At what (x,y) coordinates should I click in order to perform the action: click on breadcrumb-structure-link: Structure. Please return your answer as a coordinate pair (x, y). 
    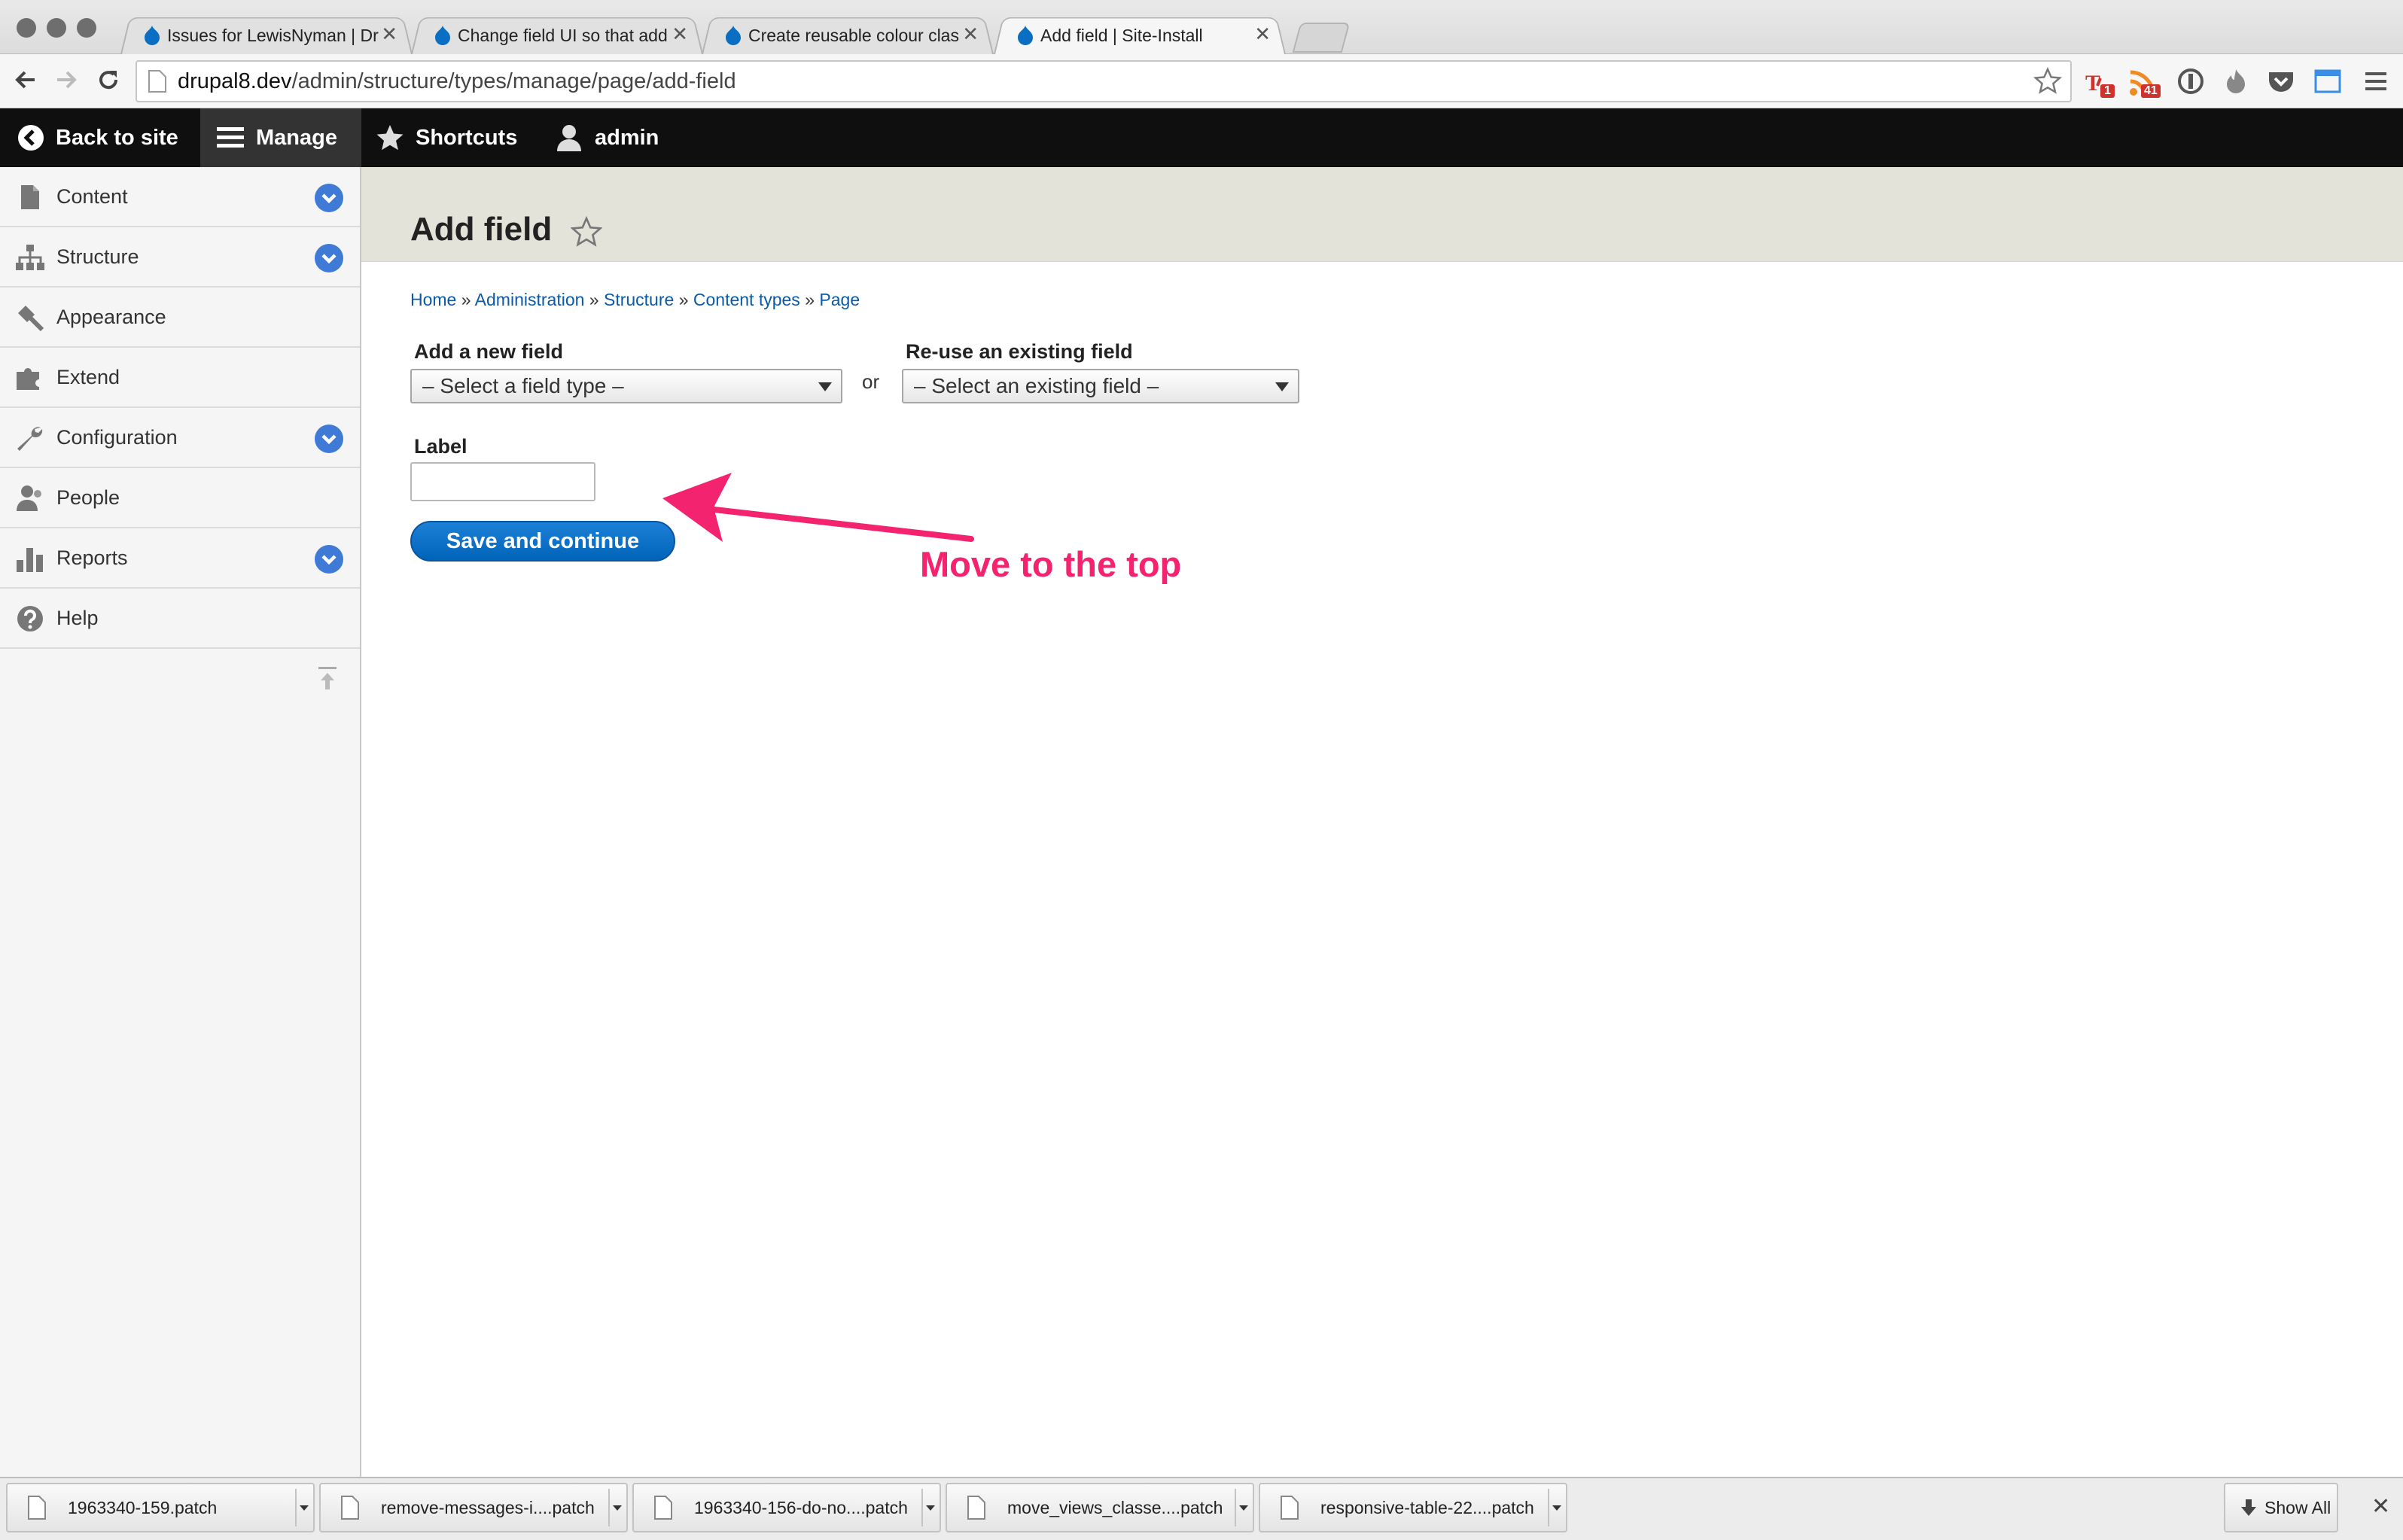
    Looking at the image, I should click on (639, 299).